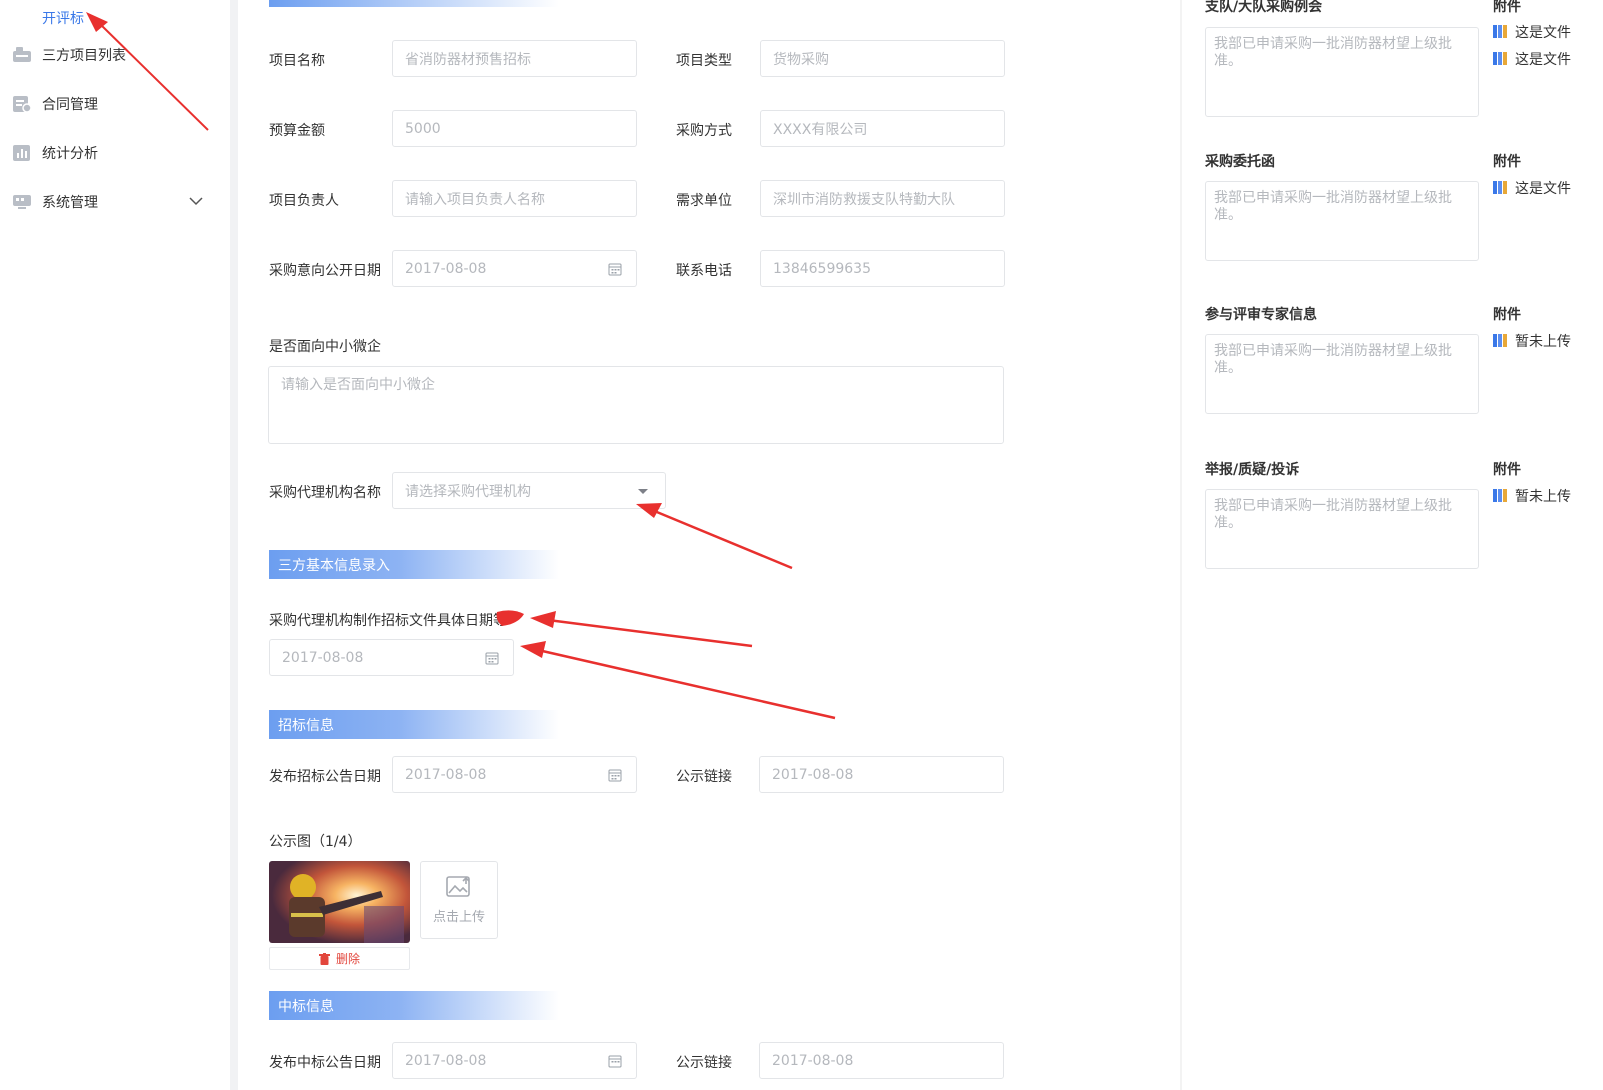 The width and height of the screenshot is (1603, 1090). Describe the element at coordinates (116, 545) in the screenshot. I see `sidebar: 开评标 三方项目列表 合同管理 统计分析 系统管理` at that location.